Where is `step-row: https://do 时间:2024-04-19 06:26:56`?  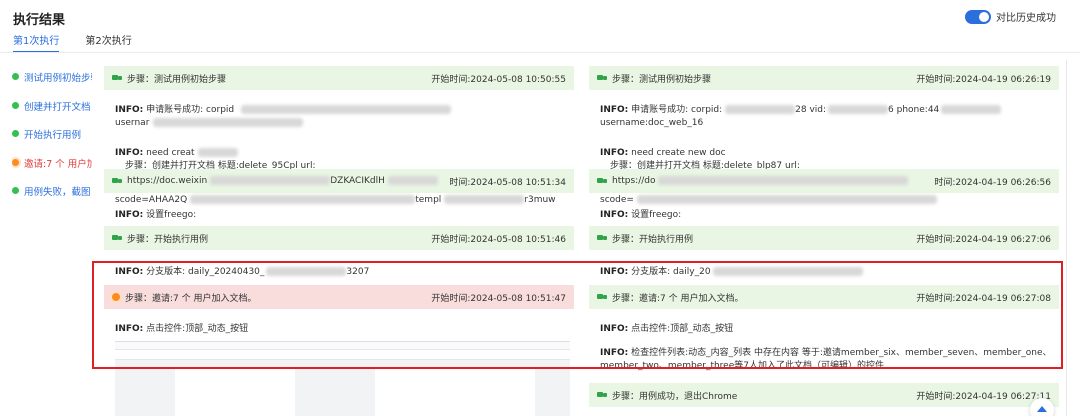
step-row: https://do 时间:2024-04-19 06:26:56 is located at coordinates (824, 181).